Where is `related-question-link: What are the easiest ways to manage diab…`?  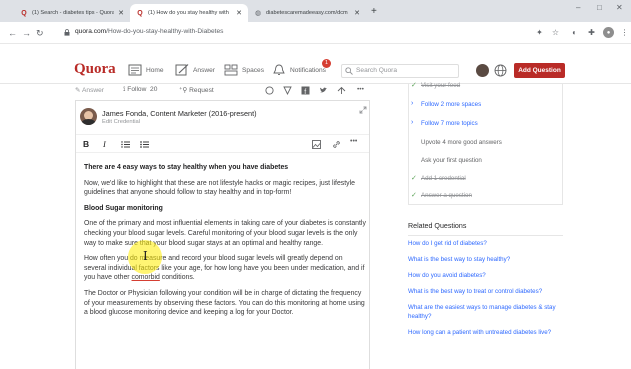
related-question-link: What are the easiest ways to manage diab… is located at coordinates (485, 312).